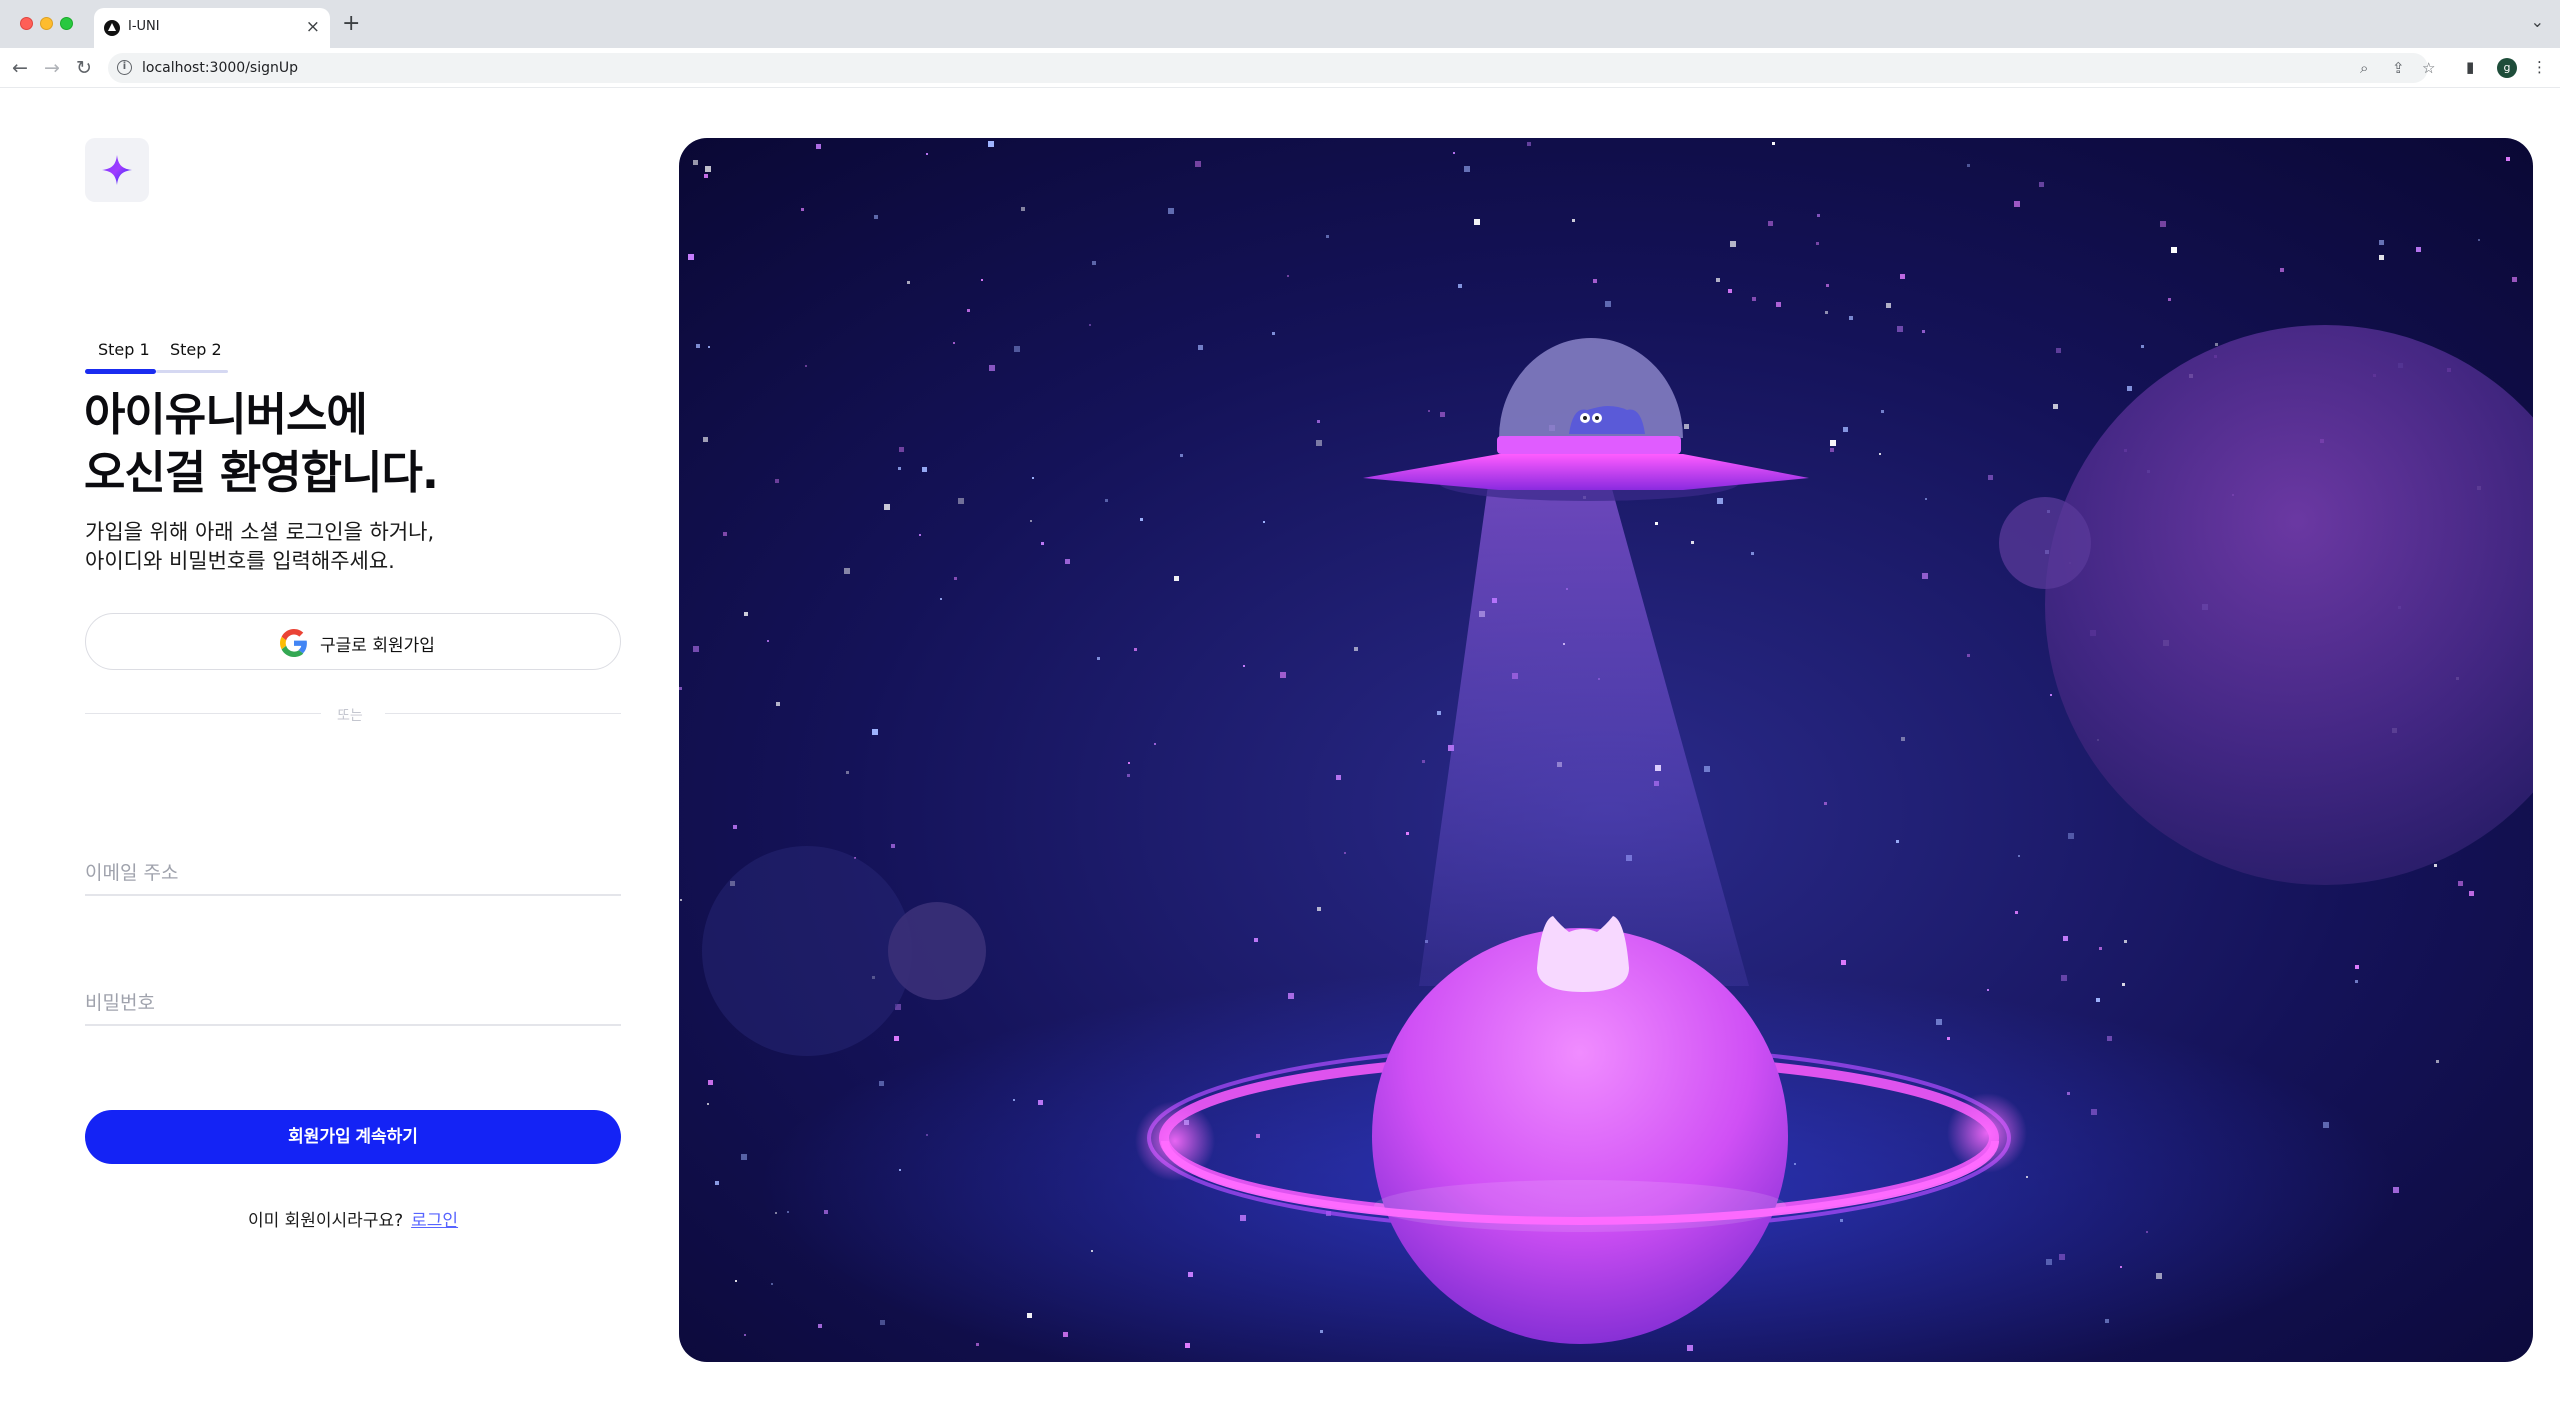 The height and width of the screenshot is (1416, 2560). I want to click on title-line-1: 아이유니버스에, so click(226, 414).